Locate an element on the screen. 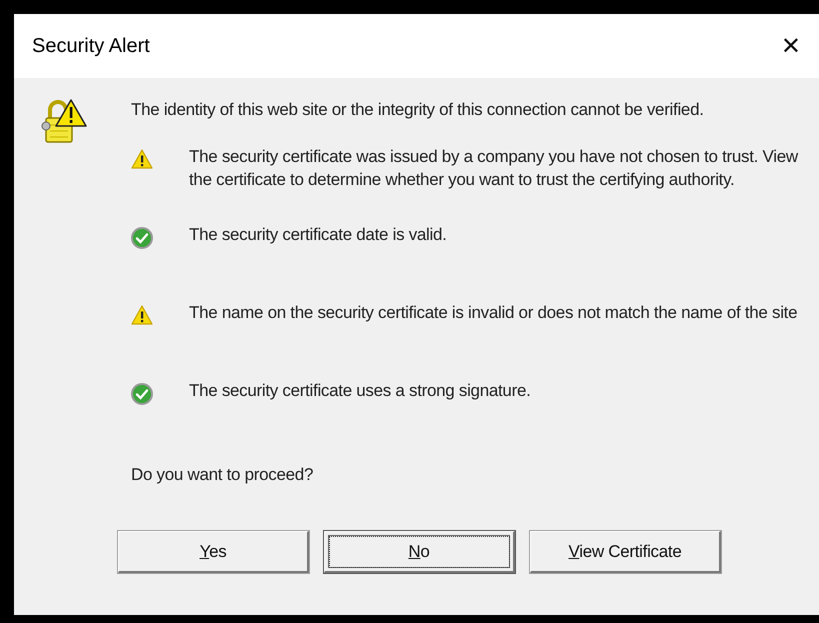 The width and height of the screenshot is (819, 623). lock-warning-icon is located at coordinates (64, 122).